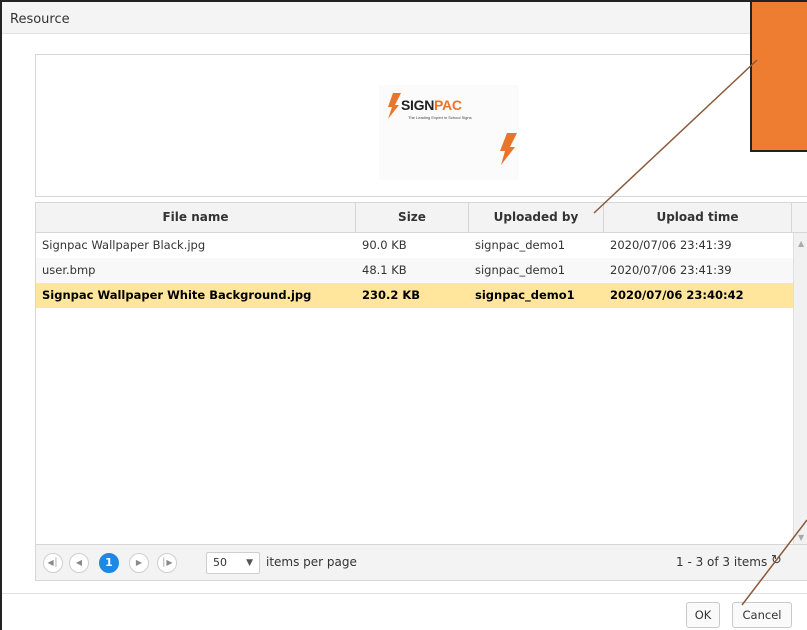  I want to click on cell-size: 90.0 KB, so click(384, 245).